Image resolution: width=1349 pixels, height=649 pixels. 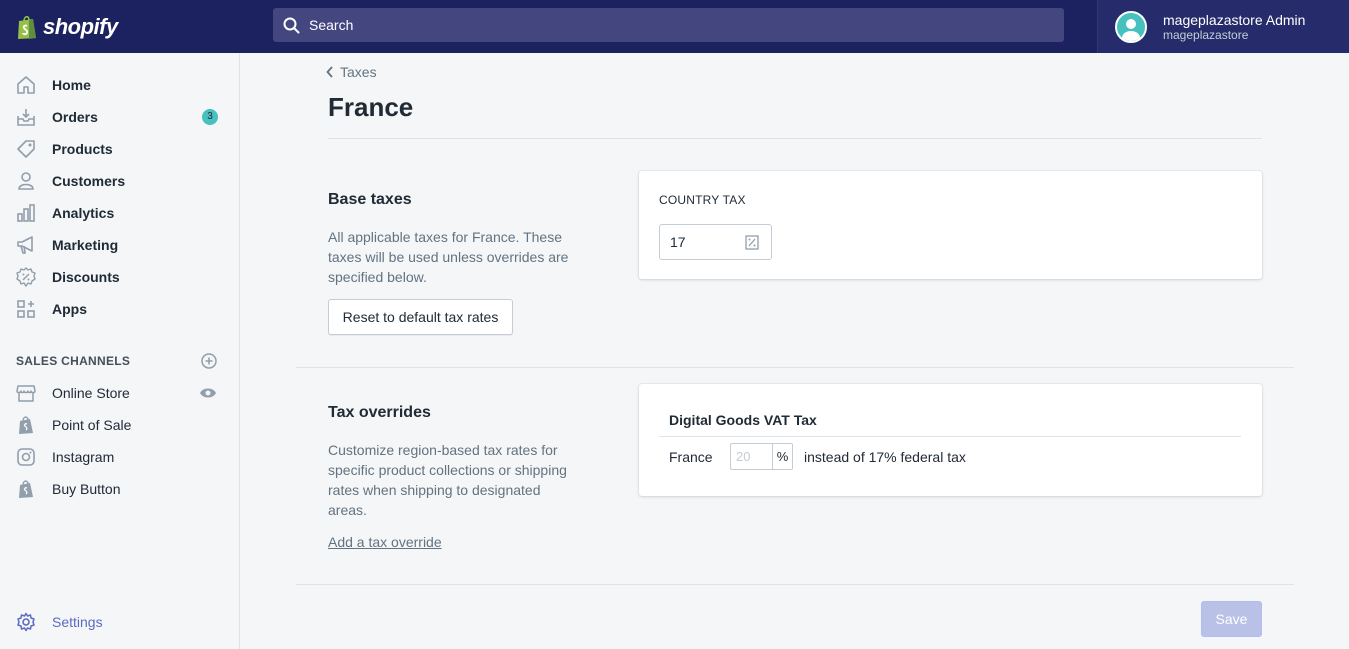 What do you see at coordinates (420, 317) in the screenshot?
I see `reset-tax-rates-button: Reset to default tax rates` at bounding box center [420, 317].